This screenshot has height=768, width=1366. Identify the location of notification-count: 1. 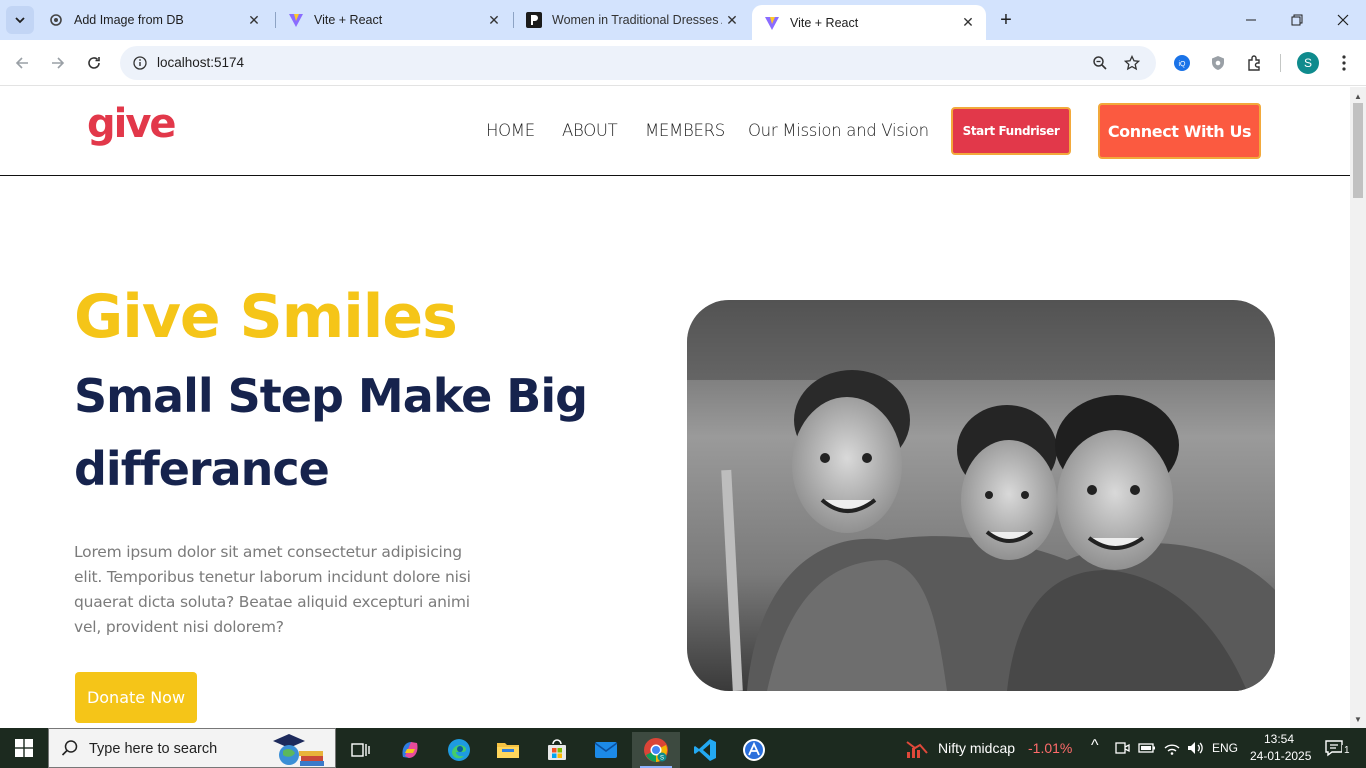
(1347, 750).